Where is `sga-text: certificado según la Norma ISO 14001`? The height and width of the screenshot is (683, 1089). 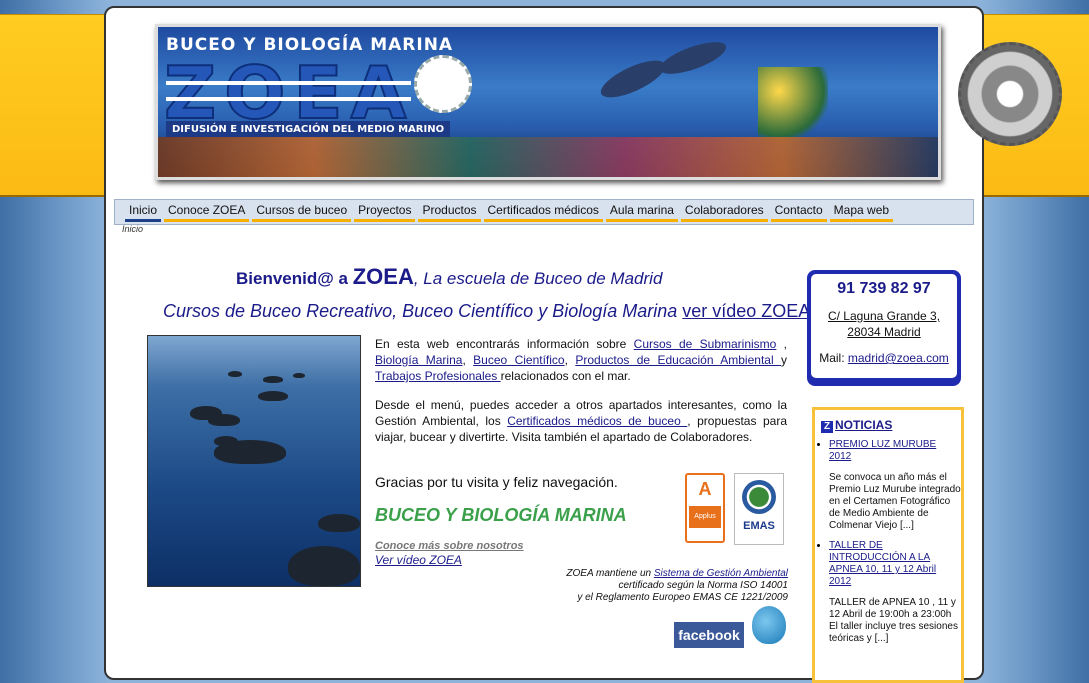 sga-text: certificado según la Norma ISO 14001 is located at coordinates (703, 585).